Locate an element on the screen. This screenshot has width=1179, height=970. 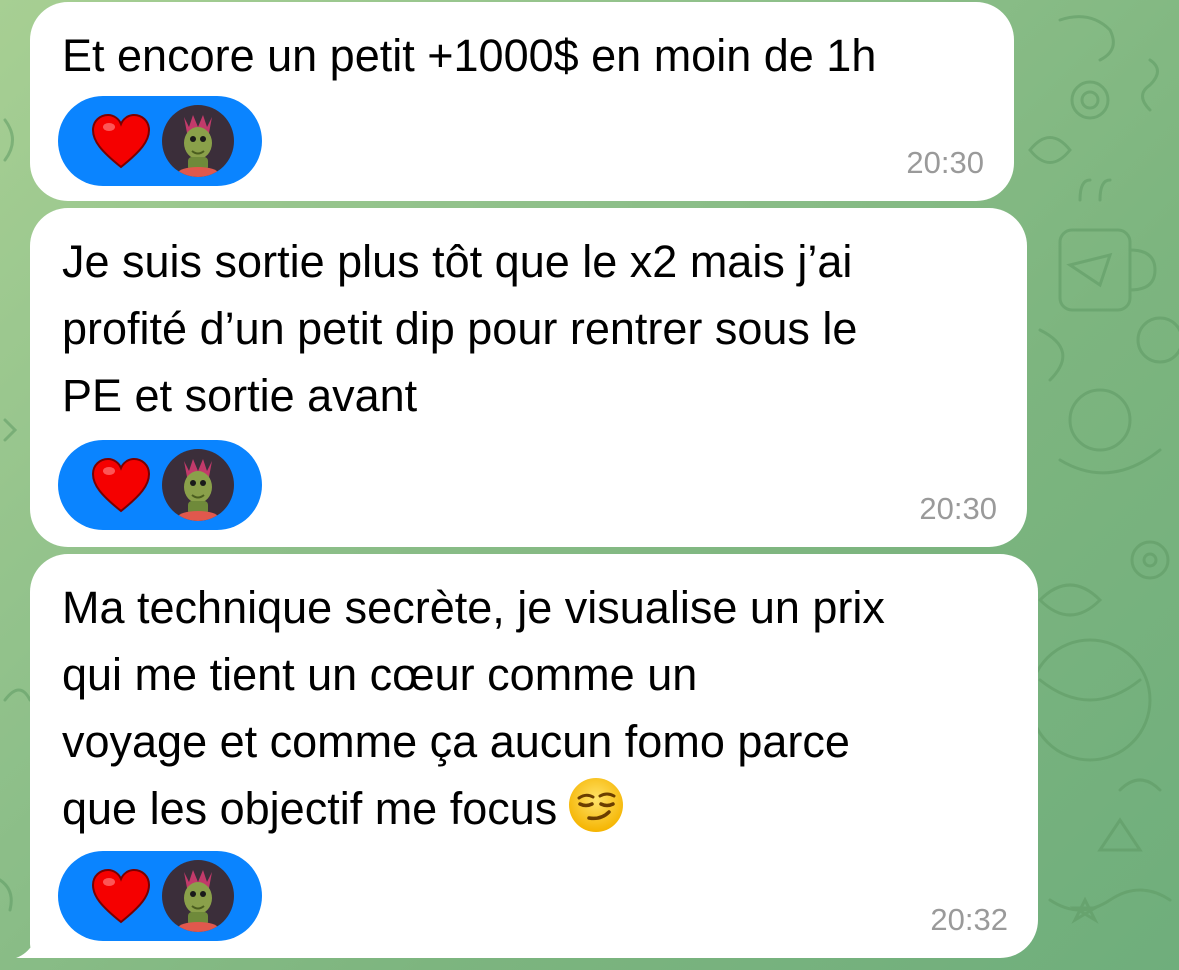
bubble-tail is located at coordinates (38, 936).